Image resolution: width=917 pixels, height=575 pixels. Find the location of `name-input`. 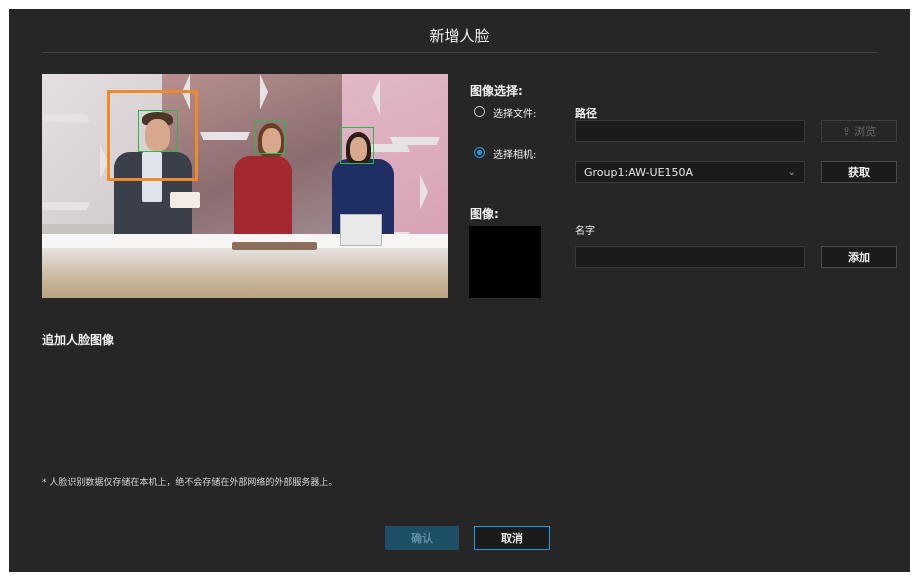

name-input is located at coordinates (690, 257).